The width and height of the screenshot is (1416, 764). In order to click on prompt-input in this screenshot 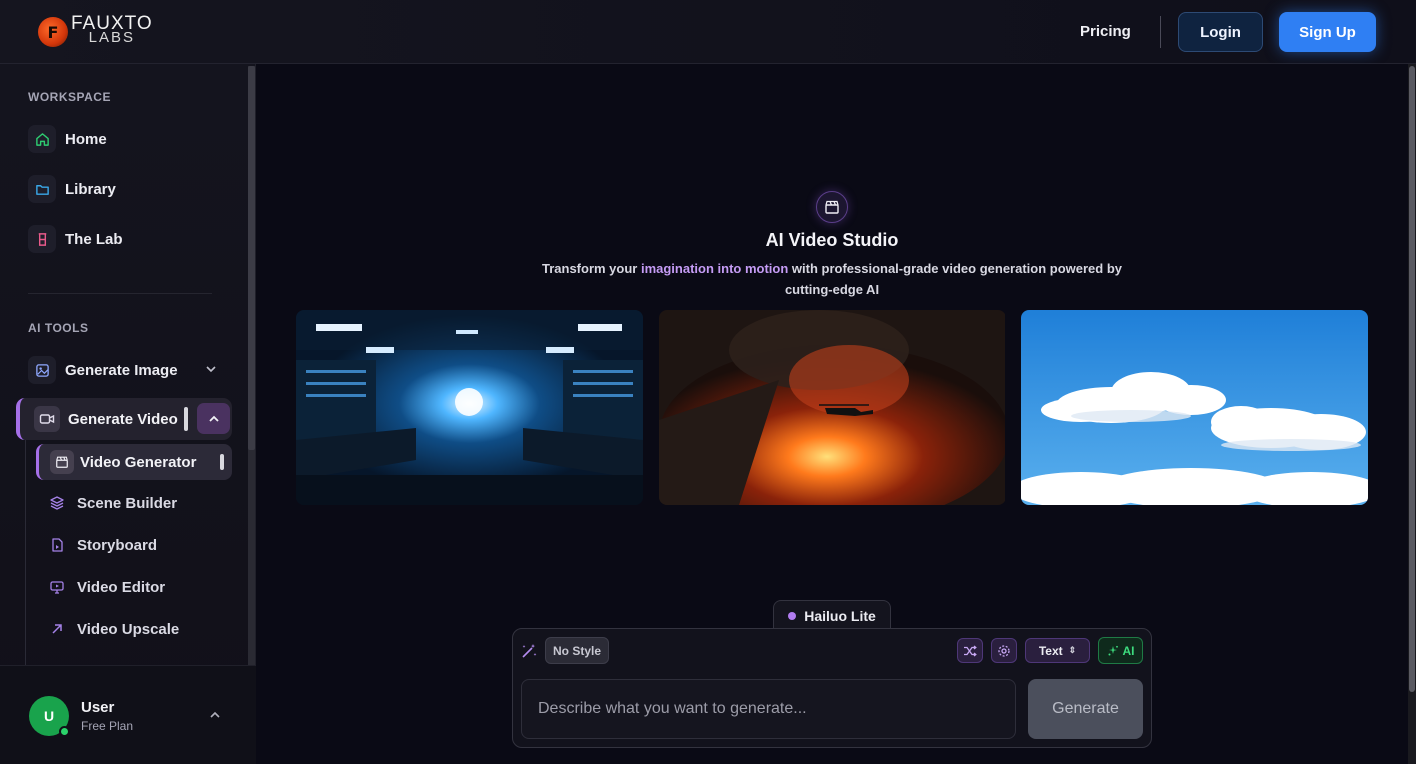, I will do `click(768, 709)`.